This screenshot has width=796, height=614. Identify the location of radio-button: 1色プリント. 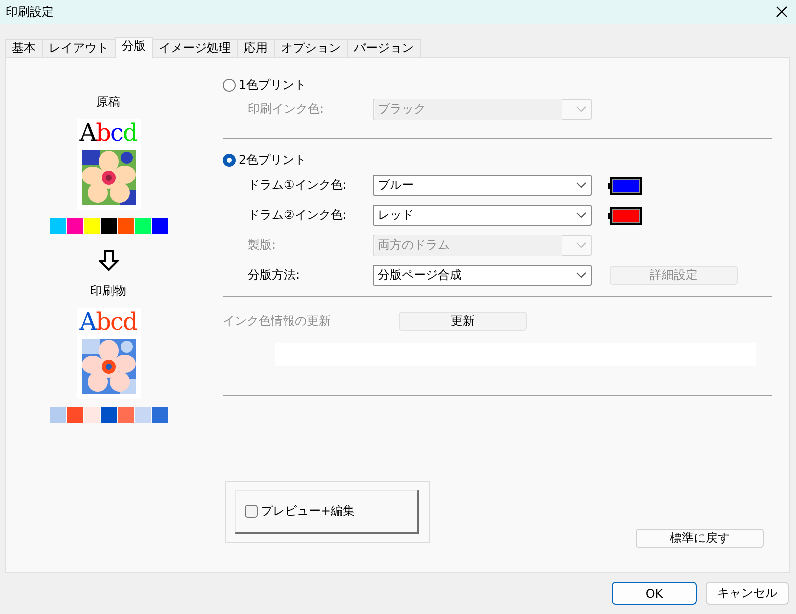
(498, 85).